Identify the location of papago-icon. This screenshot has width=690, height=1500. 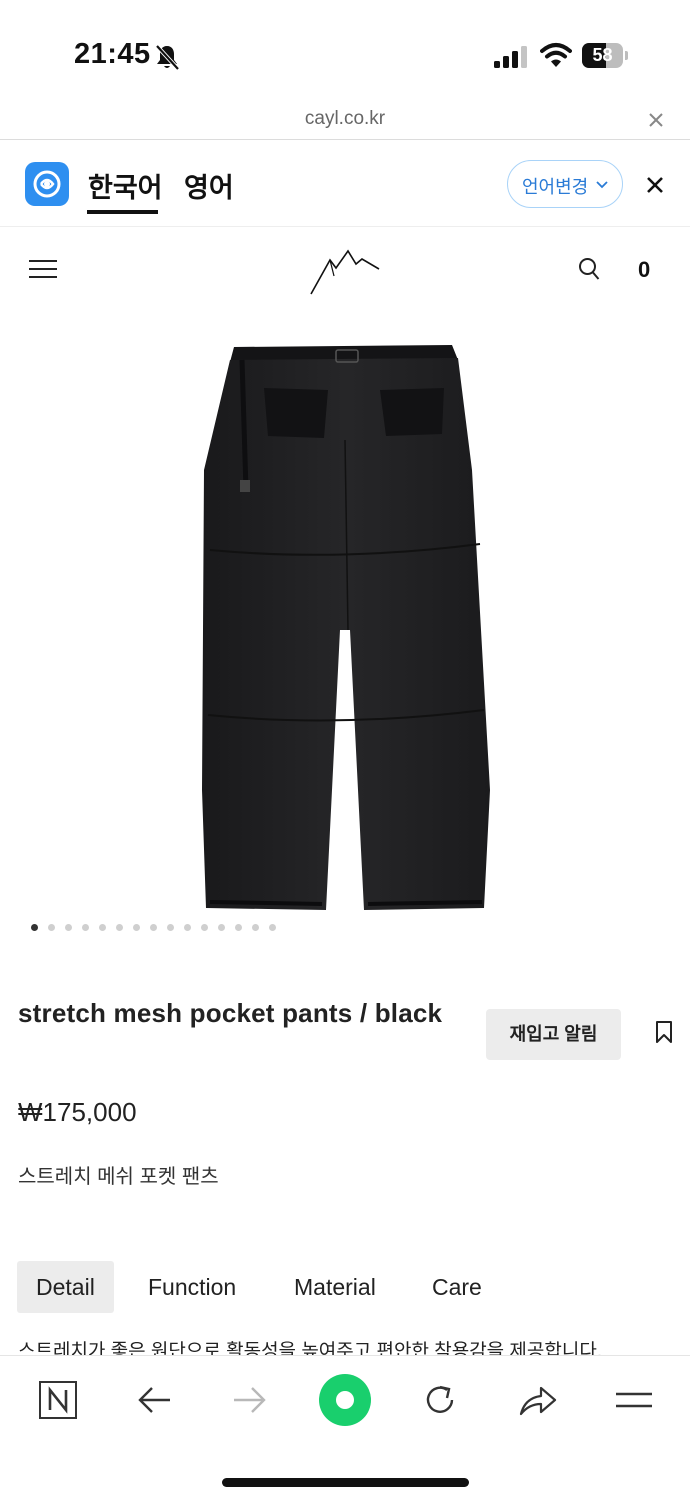
(47, 184).